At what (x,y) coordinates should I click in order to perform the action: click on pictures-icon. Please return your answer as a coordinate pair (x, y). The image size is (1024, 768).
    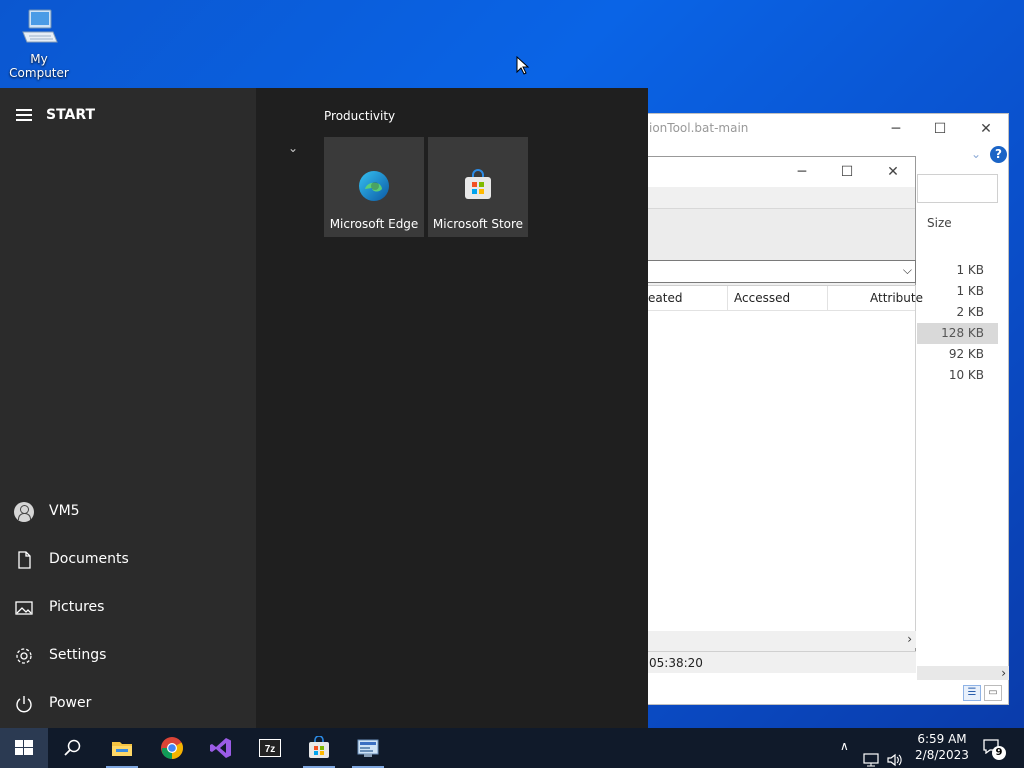
    Looking at the image, I should click on (24, 608).